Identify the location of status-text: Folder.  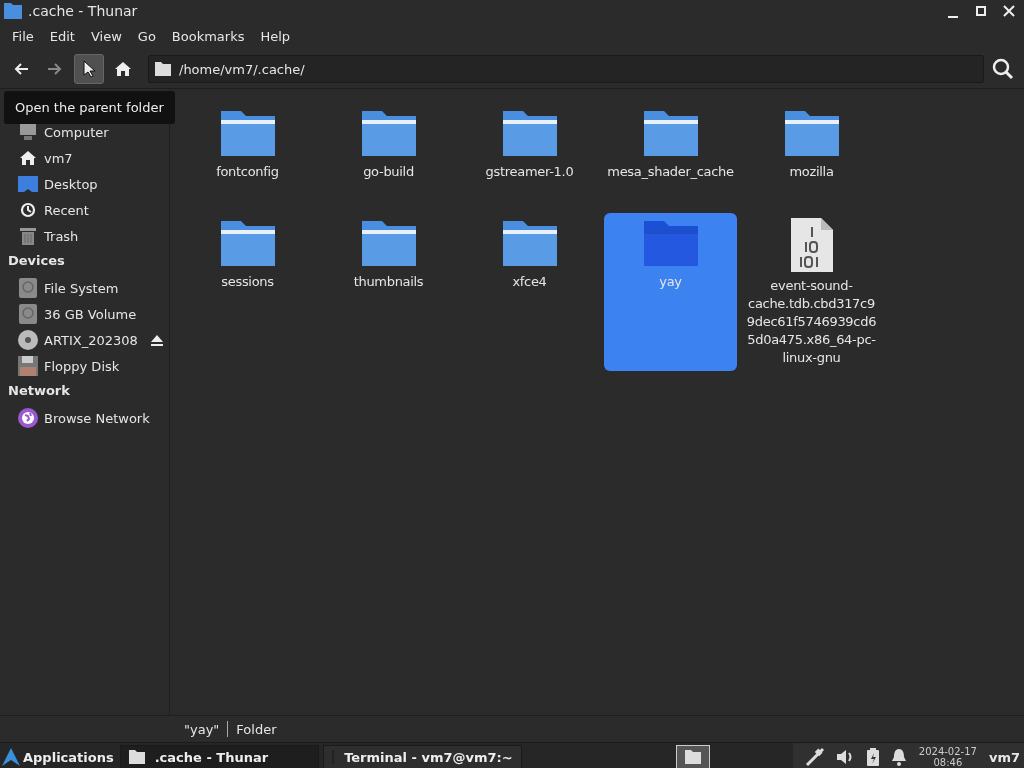
(256, 729).